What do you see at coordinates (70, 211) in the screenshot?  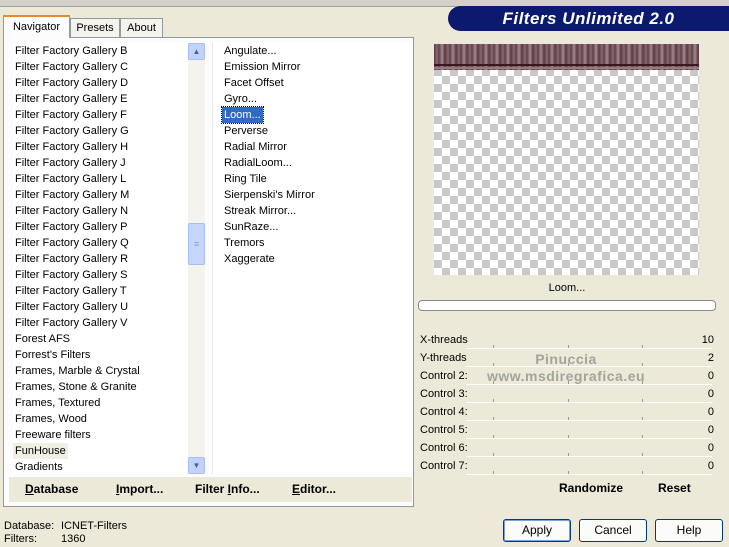 I see `category-item: Filter Factory Gallery N` at bounding box center [70, 211].